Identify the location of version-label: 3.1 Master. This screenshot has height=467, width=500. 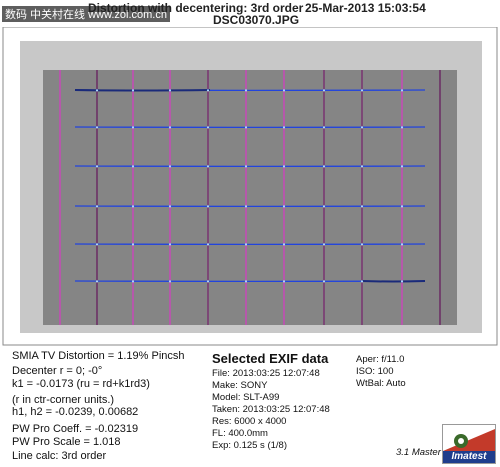
(418, 452).